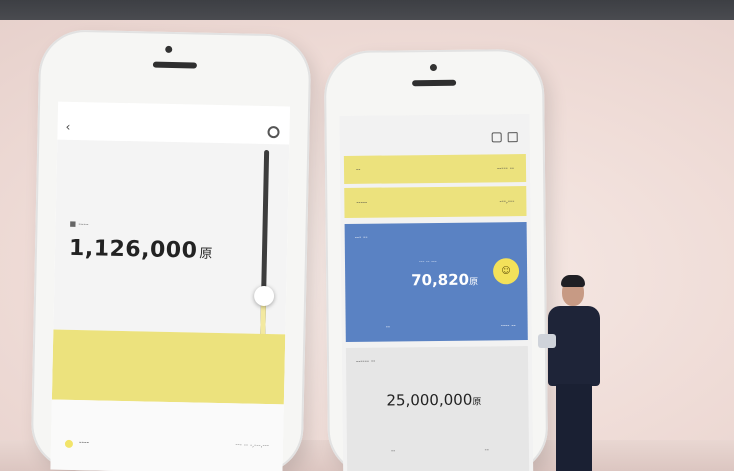  Describe the element at coordinates (167, 435) in the screenshot. I see `bottom-bar: ---- --- -- -,---,---` at that location.